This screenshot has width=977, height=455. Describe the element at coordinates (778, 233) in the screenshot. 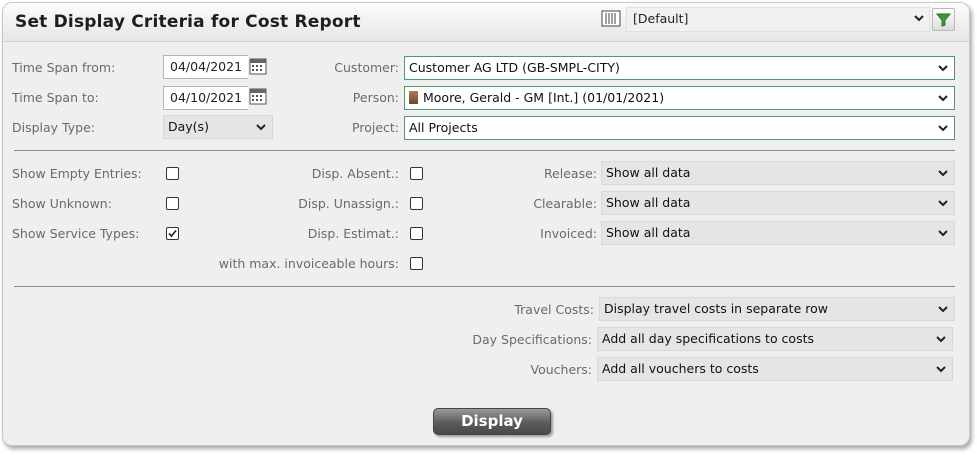

I see `invoiced-select: Show all data` at that location.